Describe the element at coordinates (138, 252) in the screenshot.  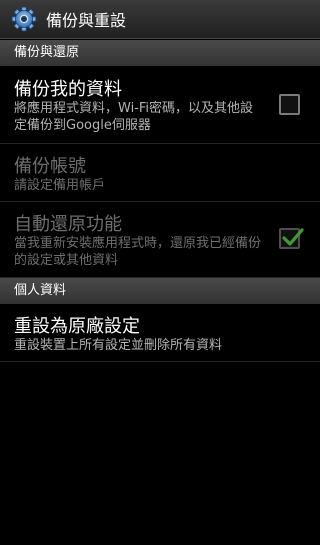
I see `auto-restore-summary: 當我重新安裝應用程式時，還原我已經備份的設定或其他資料` at that location.